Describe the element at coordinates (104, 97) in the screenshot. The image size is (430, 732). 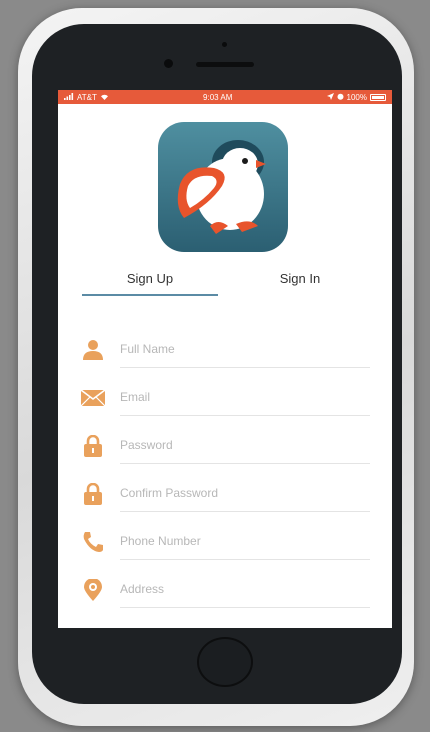
I see `wifi-icon` at that location.